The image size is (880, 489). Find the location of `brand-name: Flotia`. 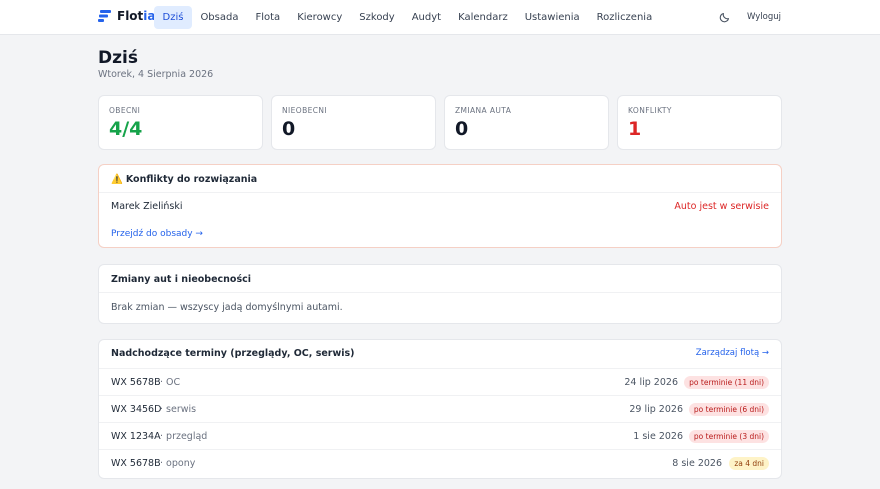

brand-name: Flotia is located at coordinates (136, 16).